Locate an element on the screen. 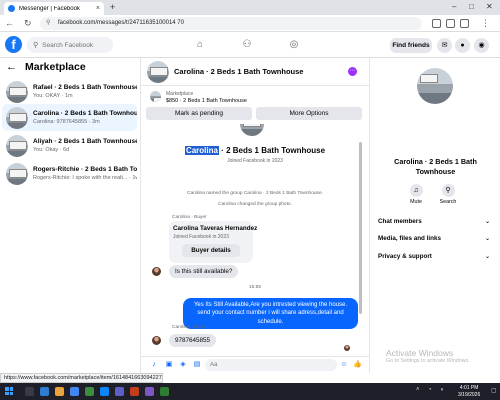  file-explorer-icon is located at coordinates (59, 391).